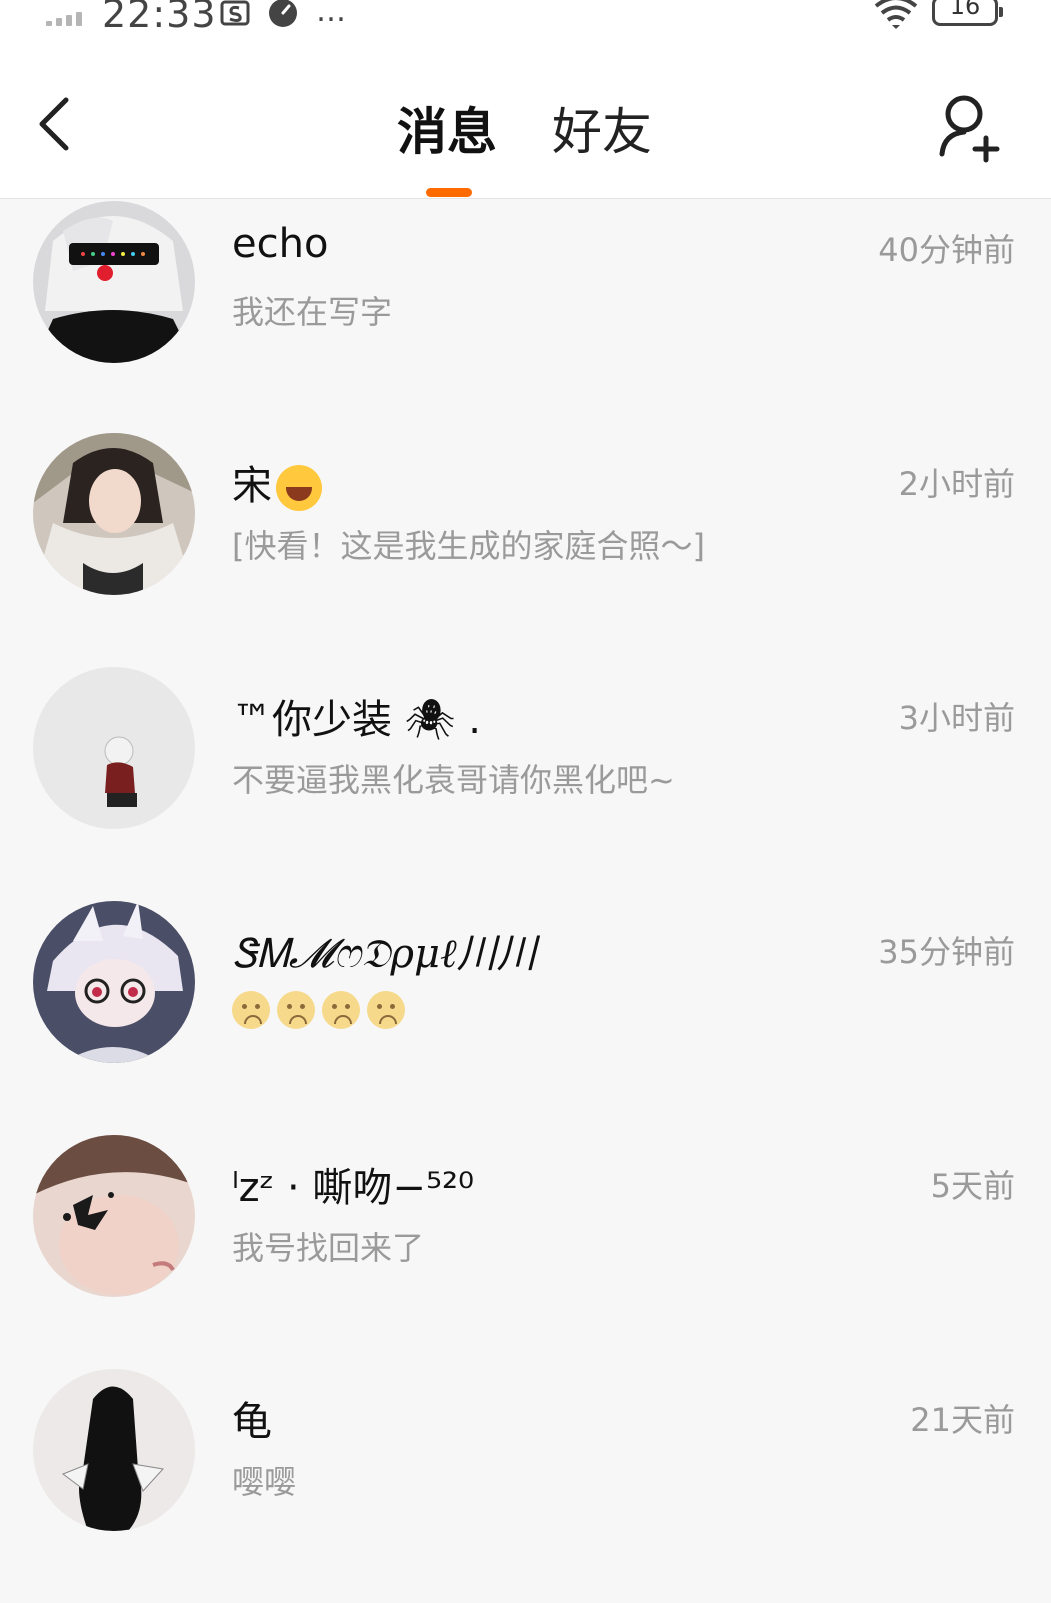  I want to click on conversation-item: 宋 [快看！这是我生成的家庭合照～] 2小时前, so click(525, 550).